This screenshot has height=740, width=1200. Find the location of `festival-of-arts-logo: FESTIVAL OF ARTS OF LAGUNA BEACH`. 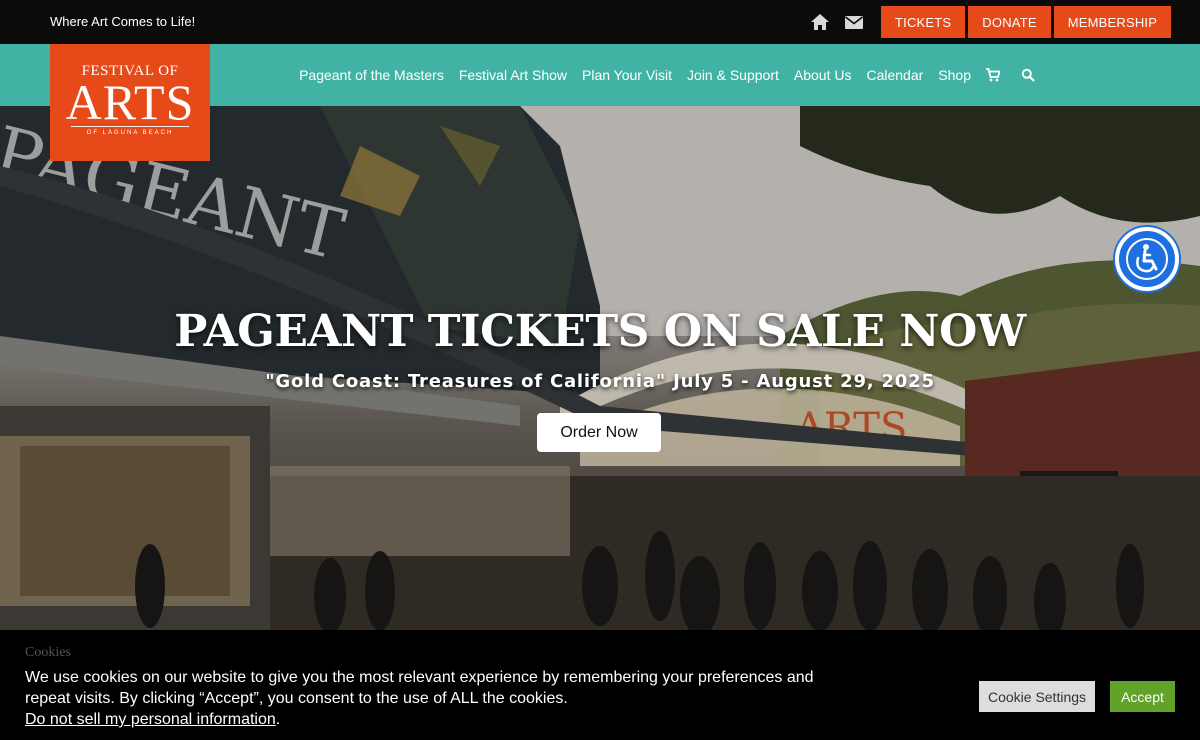

festival-of-arts-logo: FESTIVAL OF ARTS OF LAGUNA BEACH is located at coordinates (130, 102).